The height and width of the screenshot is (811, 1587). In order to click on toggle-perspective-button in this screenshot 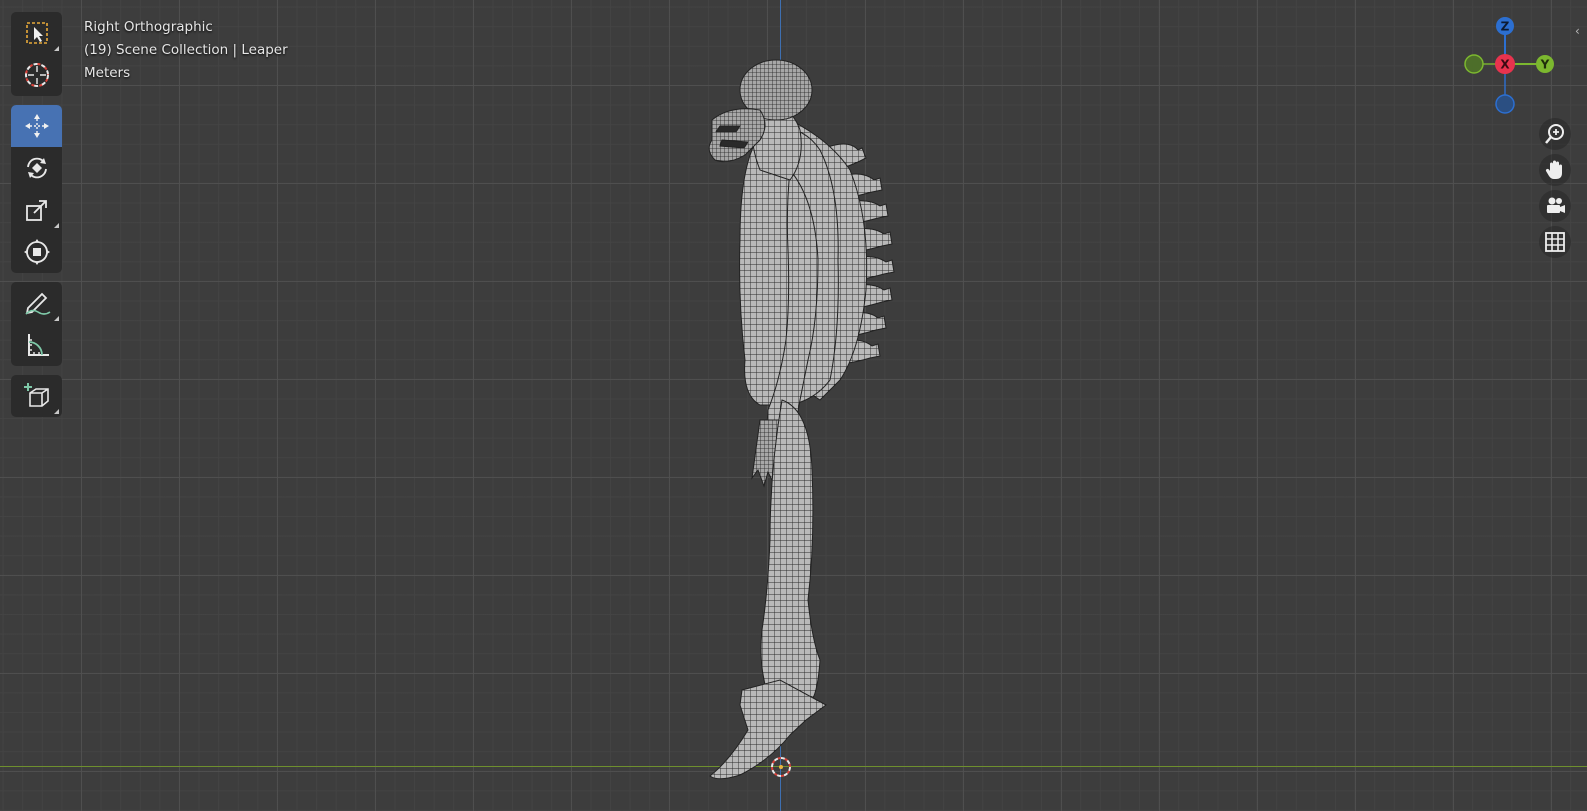, I will do `click(1555, 242)`.